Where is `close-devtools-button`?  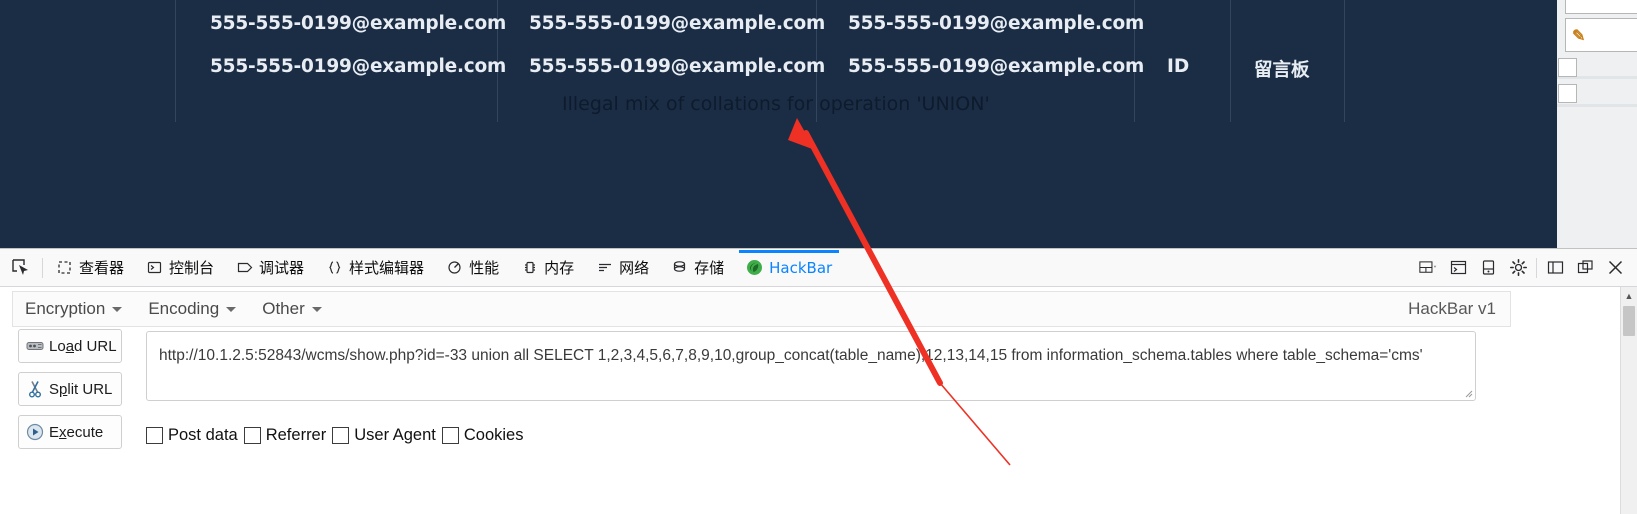
close-devtools-button is located at coordinates (1615, 268).